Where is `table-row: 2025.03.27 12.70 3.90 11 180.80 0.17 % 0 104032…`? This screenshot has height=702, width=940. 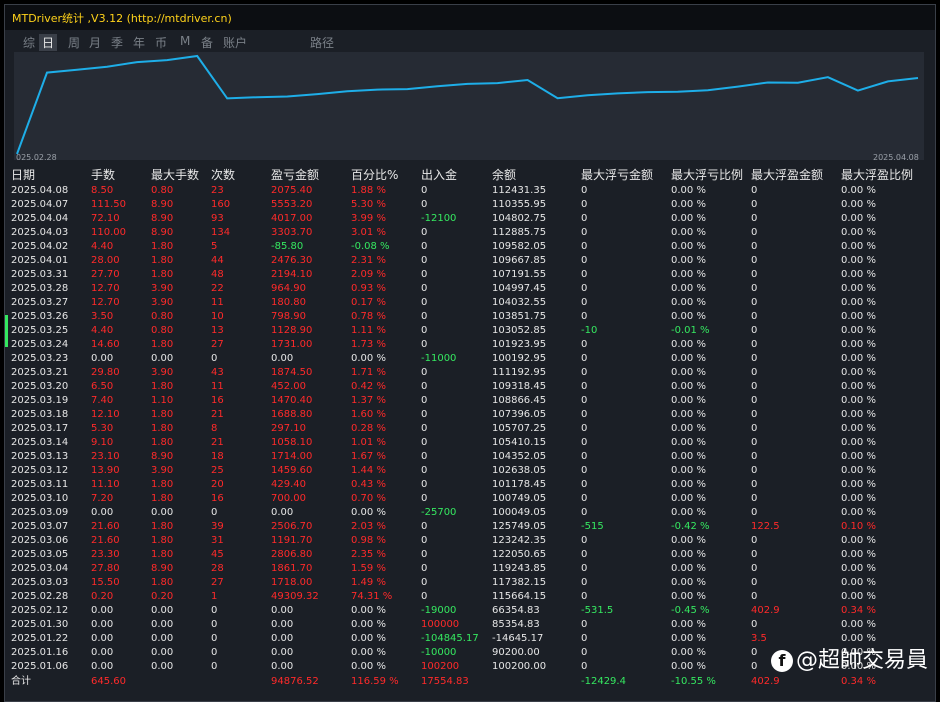 table-row: 2025.03.27 12.70 3.90 11 180.80 0.17 % 0 104032… is located at coordinates (470, 303).